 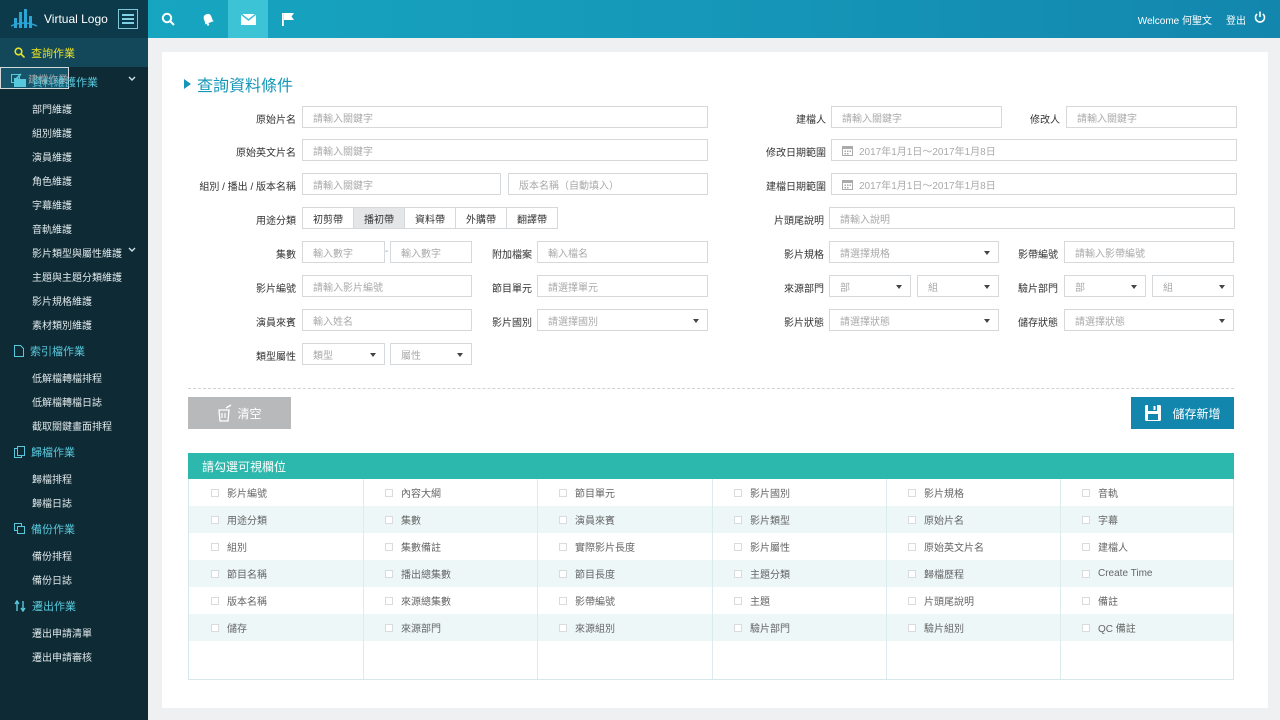 I want to click on episode-from-input: 輸入數字, so click(x=343, y=252).